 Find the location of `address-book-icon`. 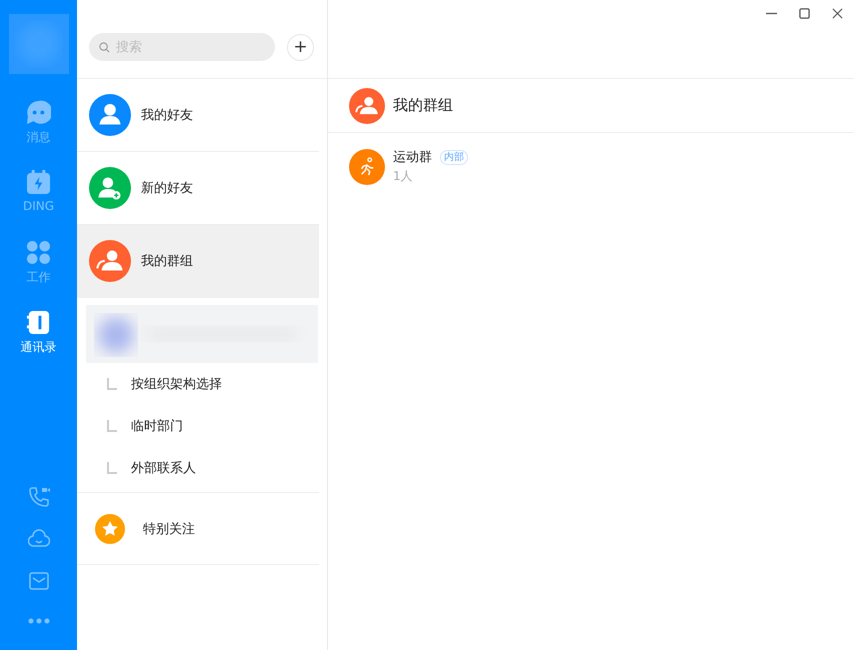

address-book-icon is located at coordinates (38, 322).